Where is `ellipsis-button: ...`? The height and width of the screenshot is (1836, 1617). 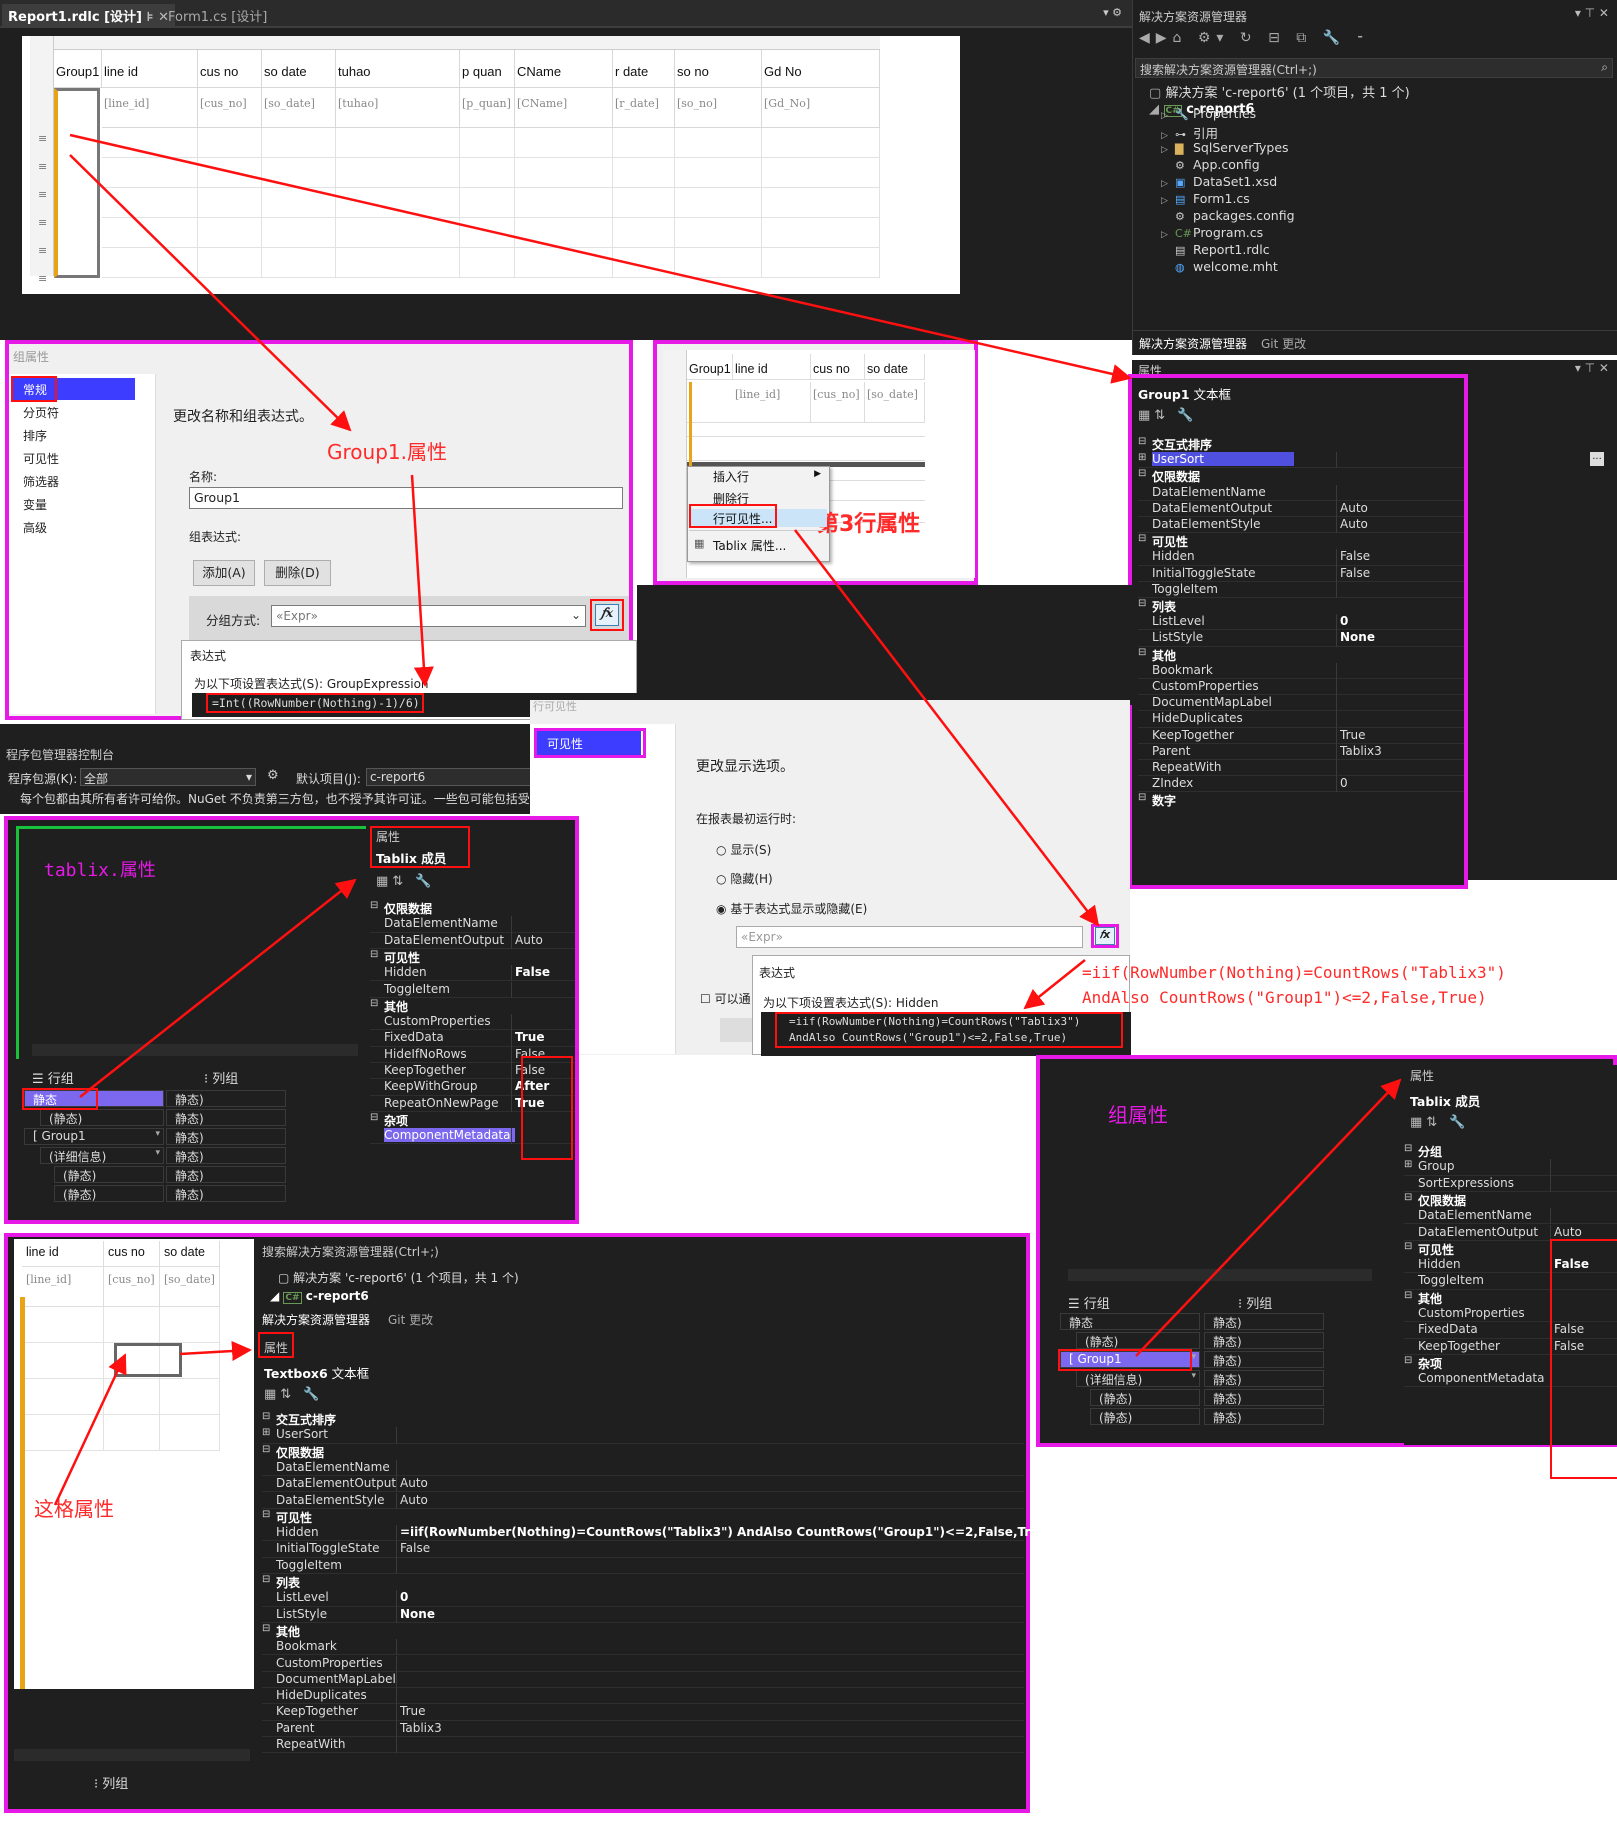 ellipsis-button: ... is located at coordinates (1597, 459).